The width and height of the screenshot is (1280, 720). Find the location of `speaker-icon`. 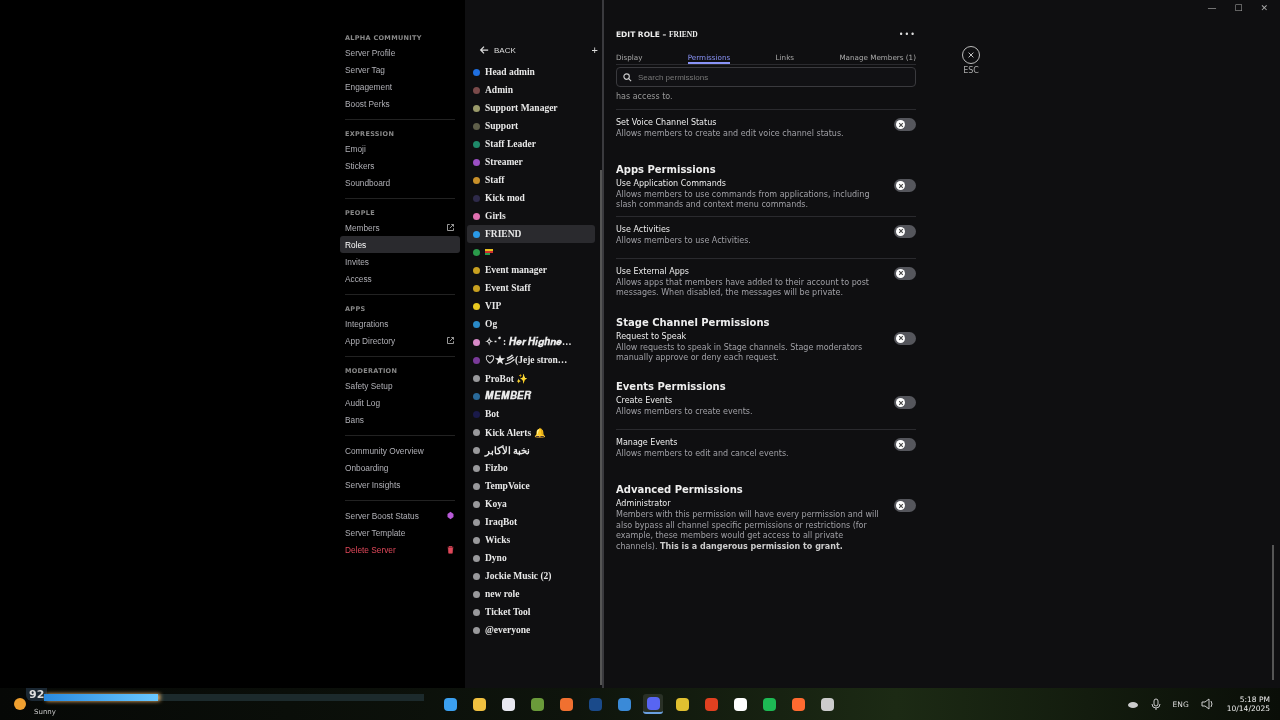

speaker-icon is located at coordinates (1207, 704).